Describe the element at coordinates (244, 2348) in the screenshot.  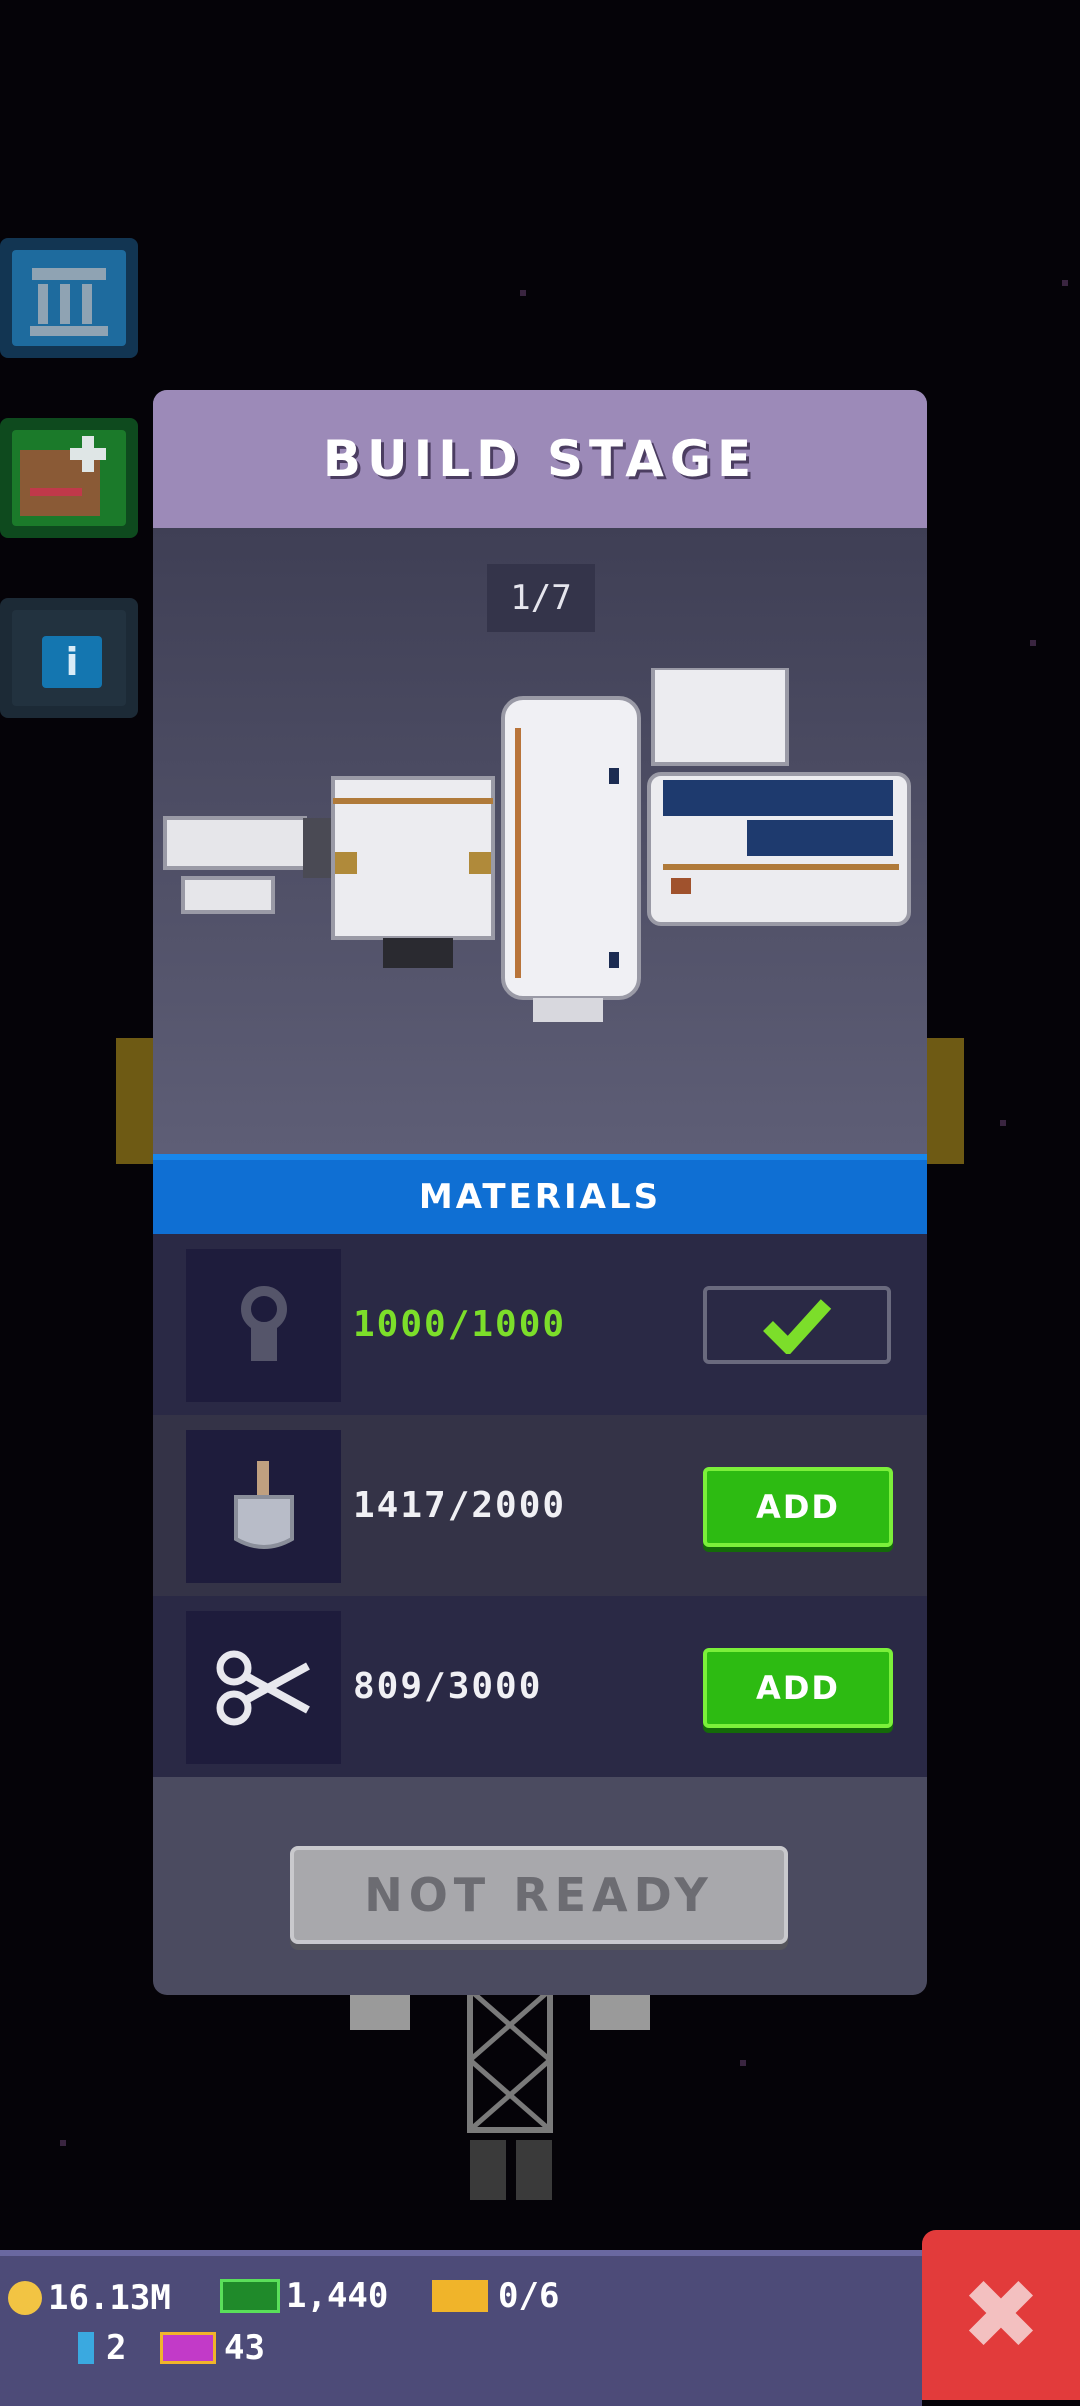
I see `premium-value: 43` at that location.